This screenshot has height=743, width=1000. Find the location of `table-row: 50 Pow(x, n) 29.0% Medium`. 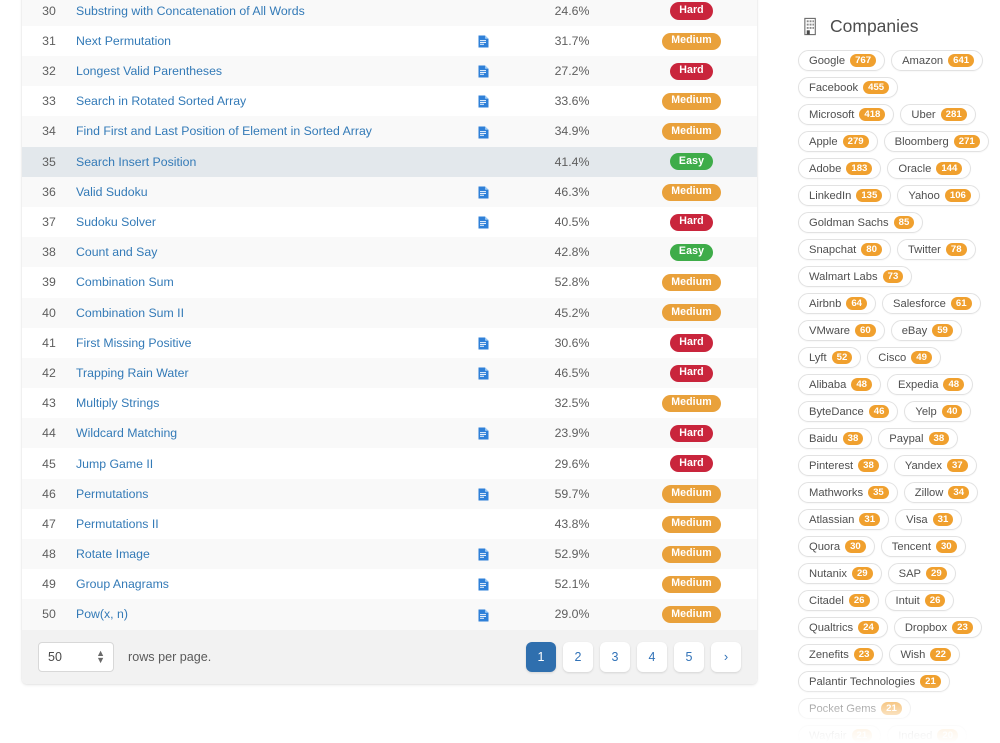

table-row: 50 Pow(x, n) 29.0% Medium is located at coordinates (389, 614).